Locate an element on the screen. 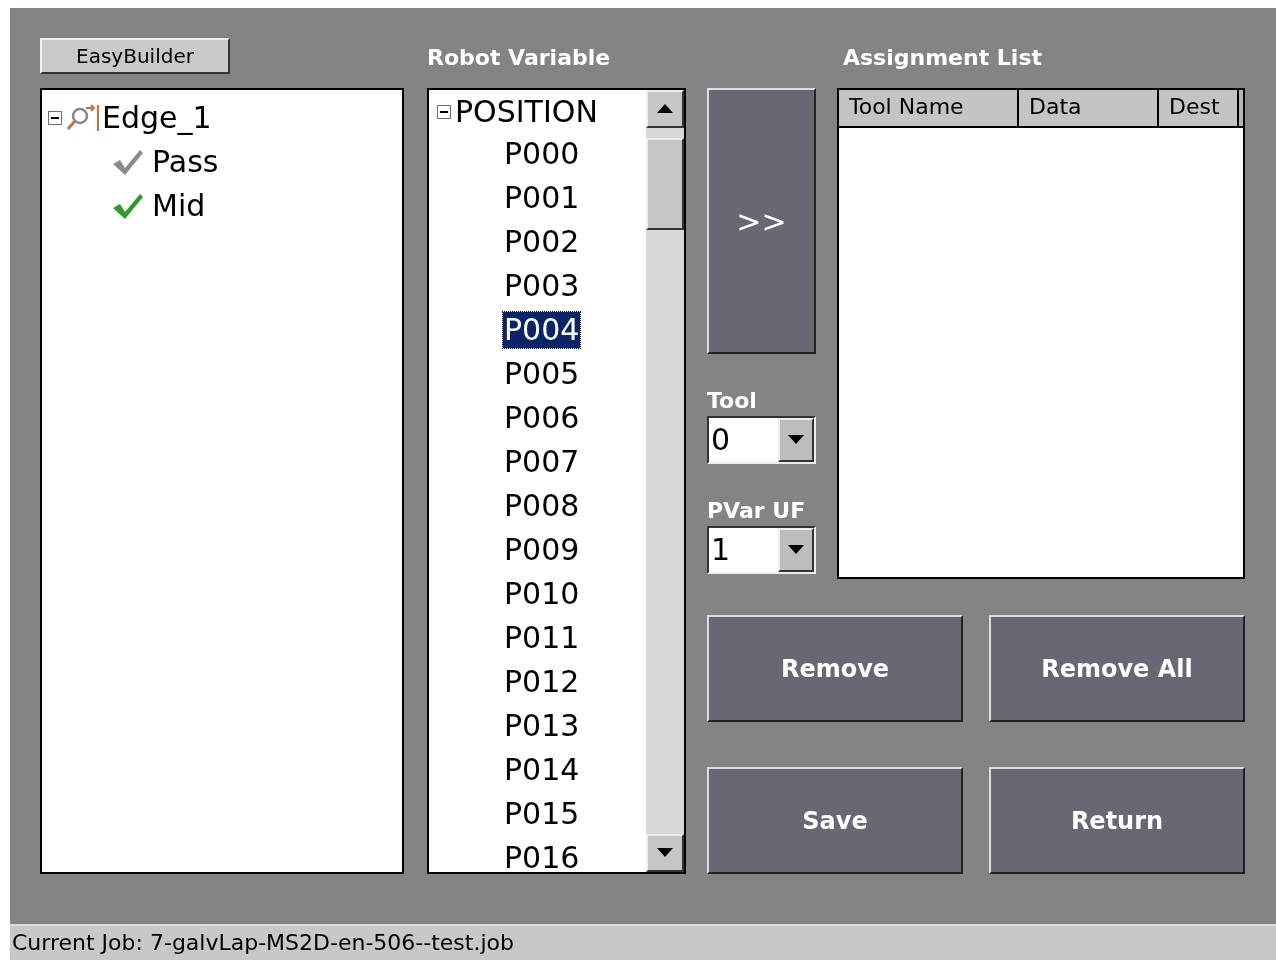 This screenshot has height=960, width=1276. tree-item: P001 is located at coordinates (542, 198).